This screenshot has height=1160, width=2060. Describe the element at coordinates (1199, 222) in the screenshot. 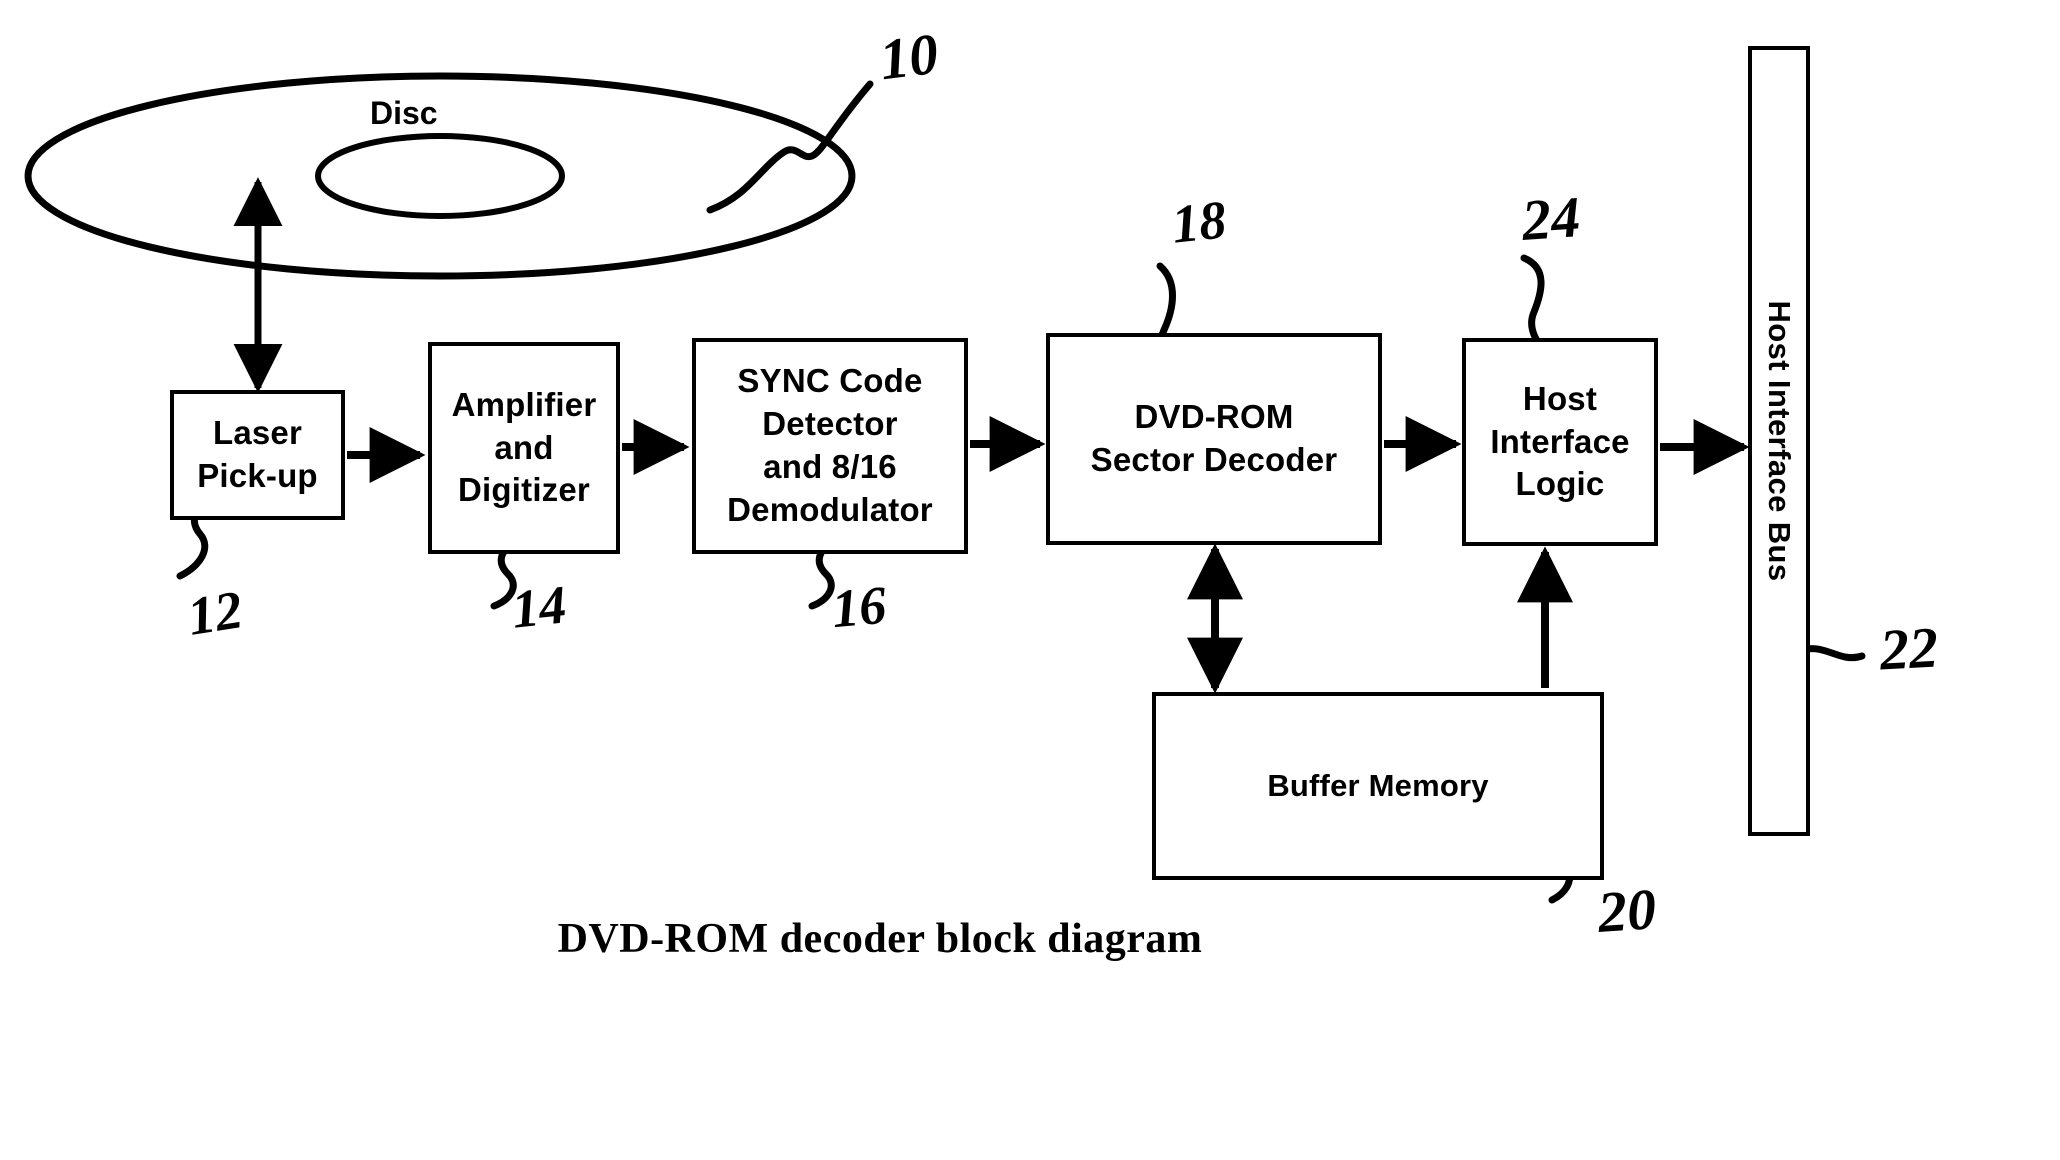

I see `reference-numeral-18: 18` at that location.